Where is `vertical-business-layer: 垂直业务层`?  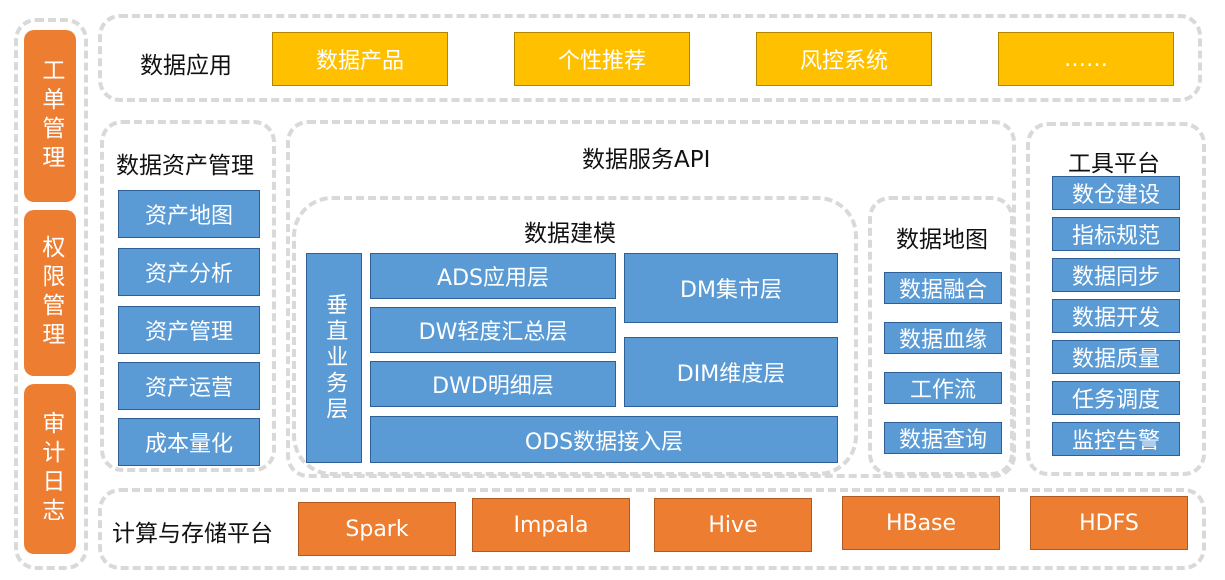 vertical-business-layer: 垂直业务层 is located at coordinates (334, 358).